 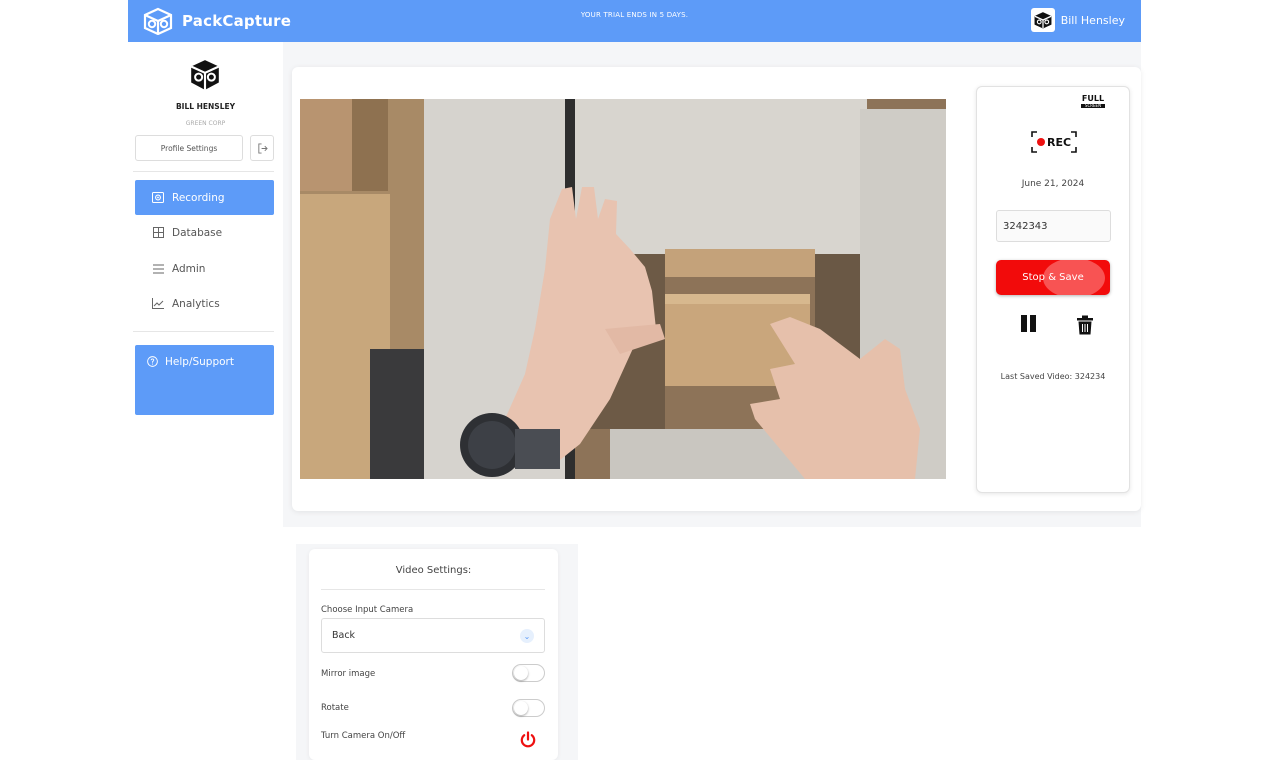 What do you see at coordinates (433, 570) in the screenshot?
I see `video-settings-title: Video Settings:` at bounding box center [433, 570].